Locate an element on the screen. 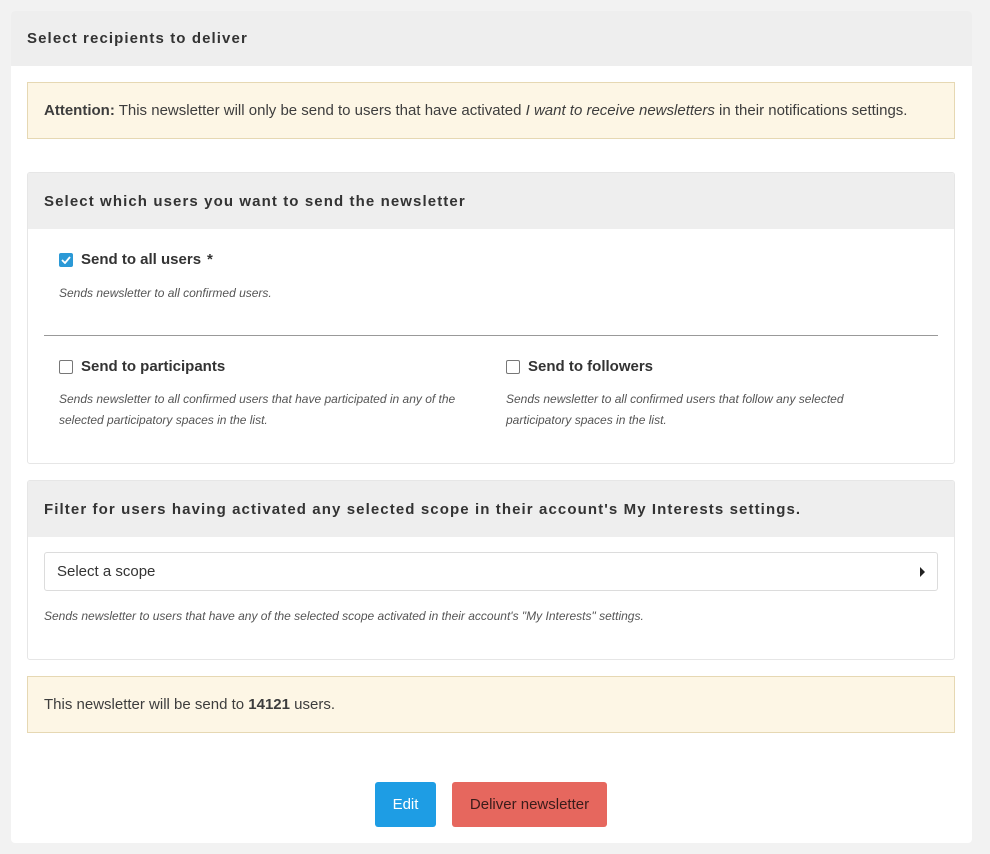 The height and width of the screenshot is (854, 990). attention-label: Attention: is located at coordinates (79, 110).